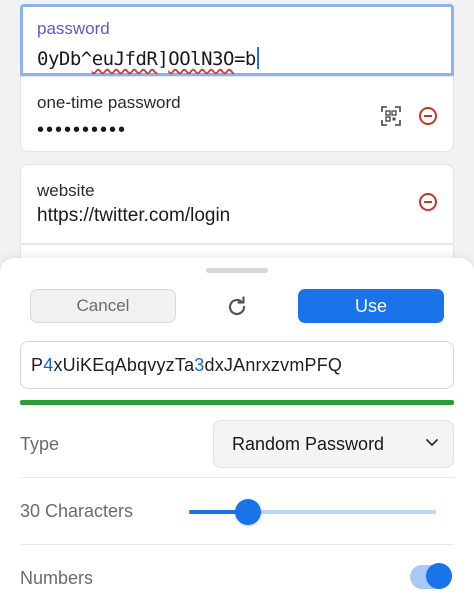 The width and height of the screenshot is (474, 612). I want to click on otp-value: ••••••••••, so click(82, 130).